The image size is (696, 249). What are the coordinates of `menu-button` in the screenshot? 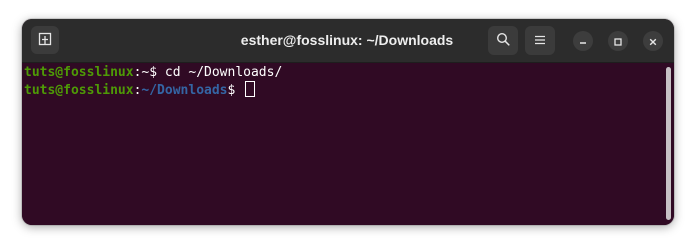 It's located at (540, 40).